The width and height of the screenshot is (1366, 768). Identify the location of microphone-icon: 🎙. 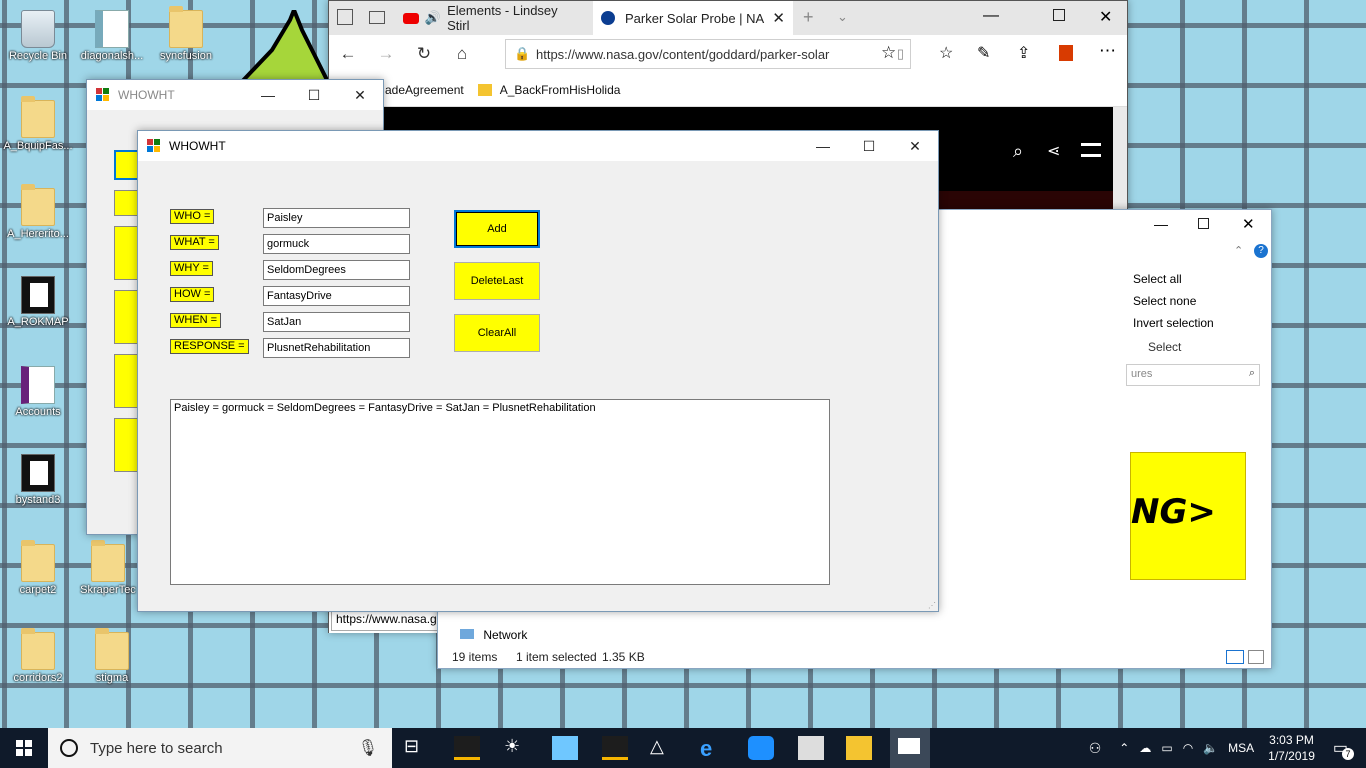
(368, 748).